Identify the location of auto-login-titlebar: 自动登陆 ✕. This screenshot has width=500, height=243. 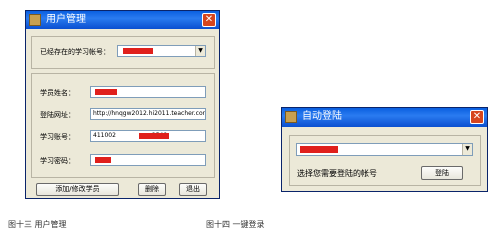
(384, 117).